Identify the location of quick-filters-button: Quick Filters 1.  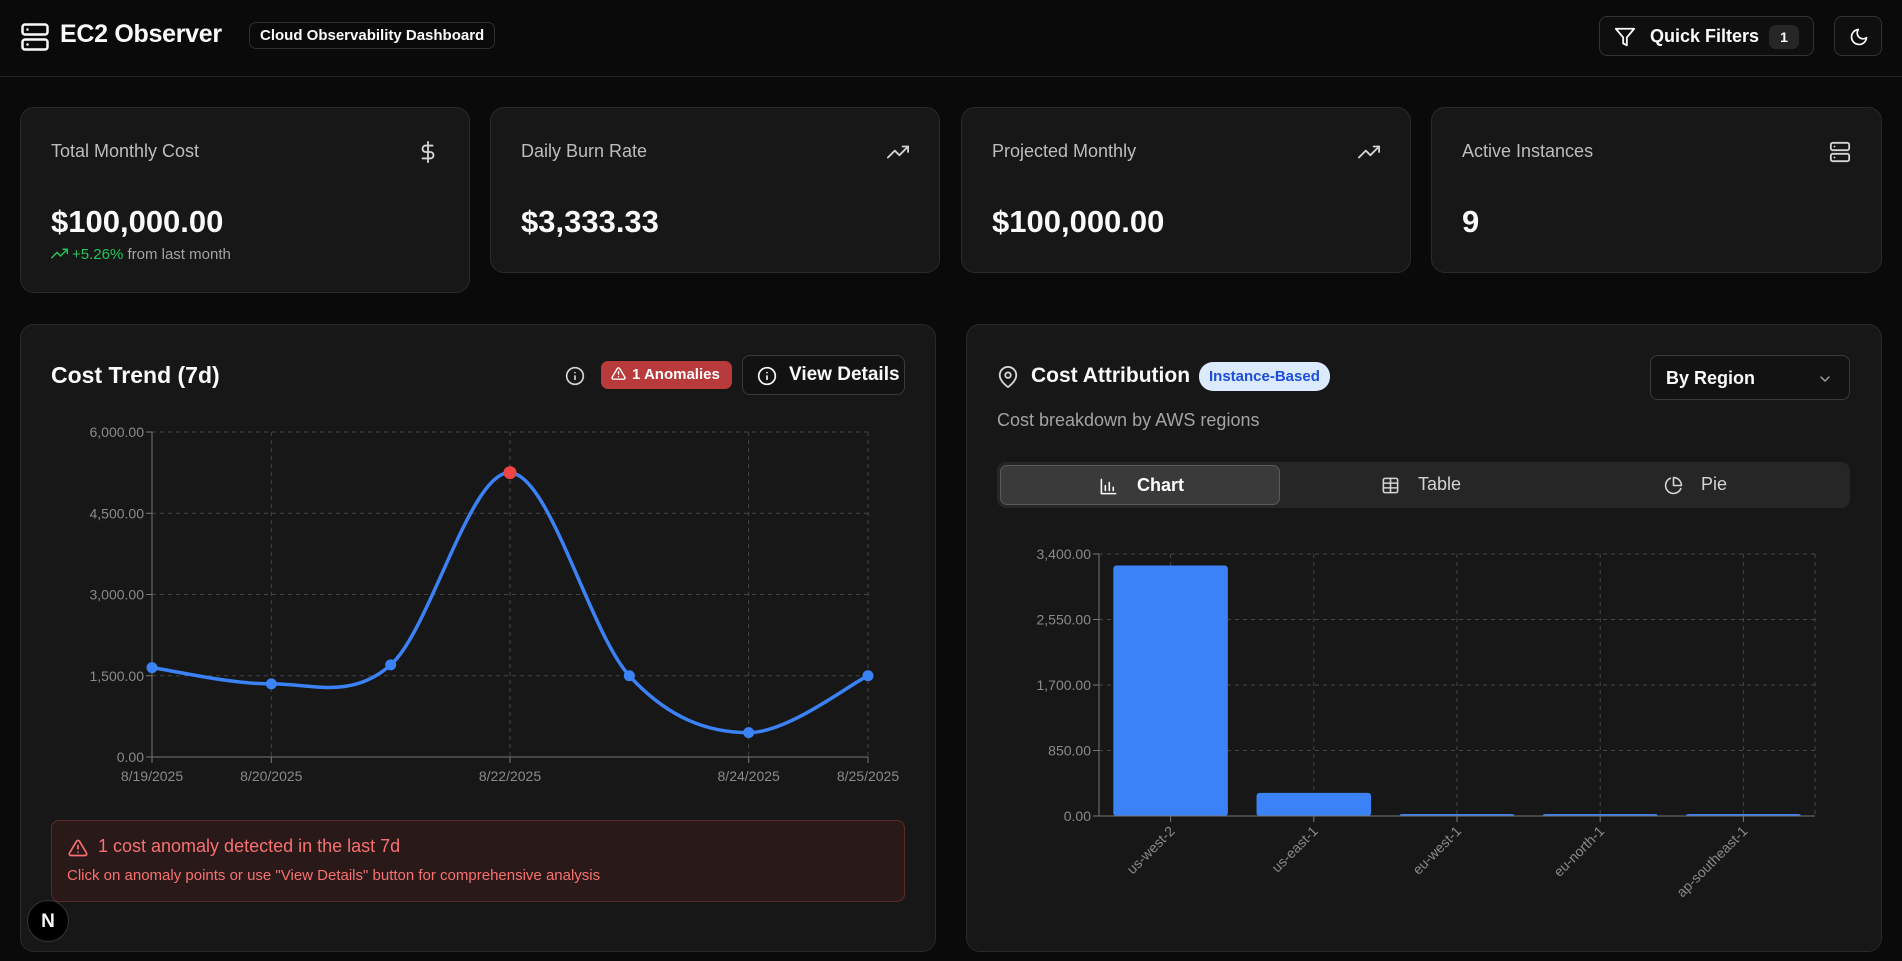
(1706, 36).